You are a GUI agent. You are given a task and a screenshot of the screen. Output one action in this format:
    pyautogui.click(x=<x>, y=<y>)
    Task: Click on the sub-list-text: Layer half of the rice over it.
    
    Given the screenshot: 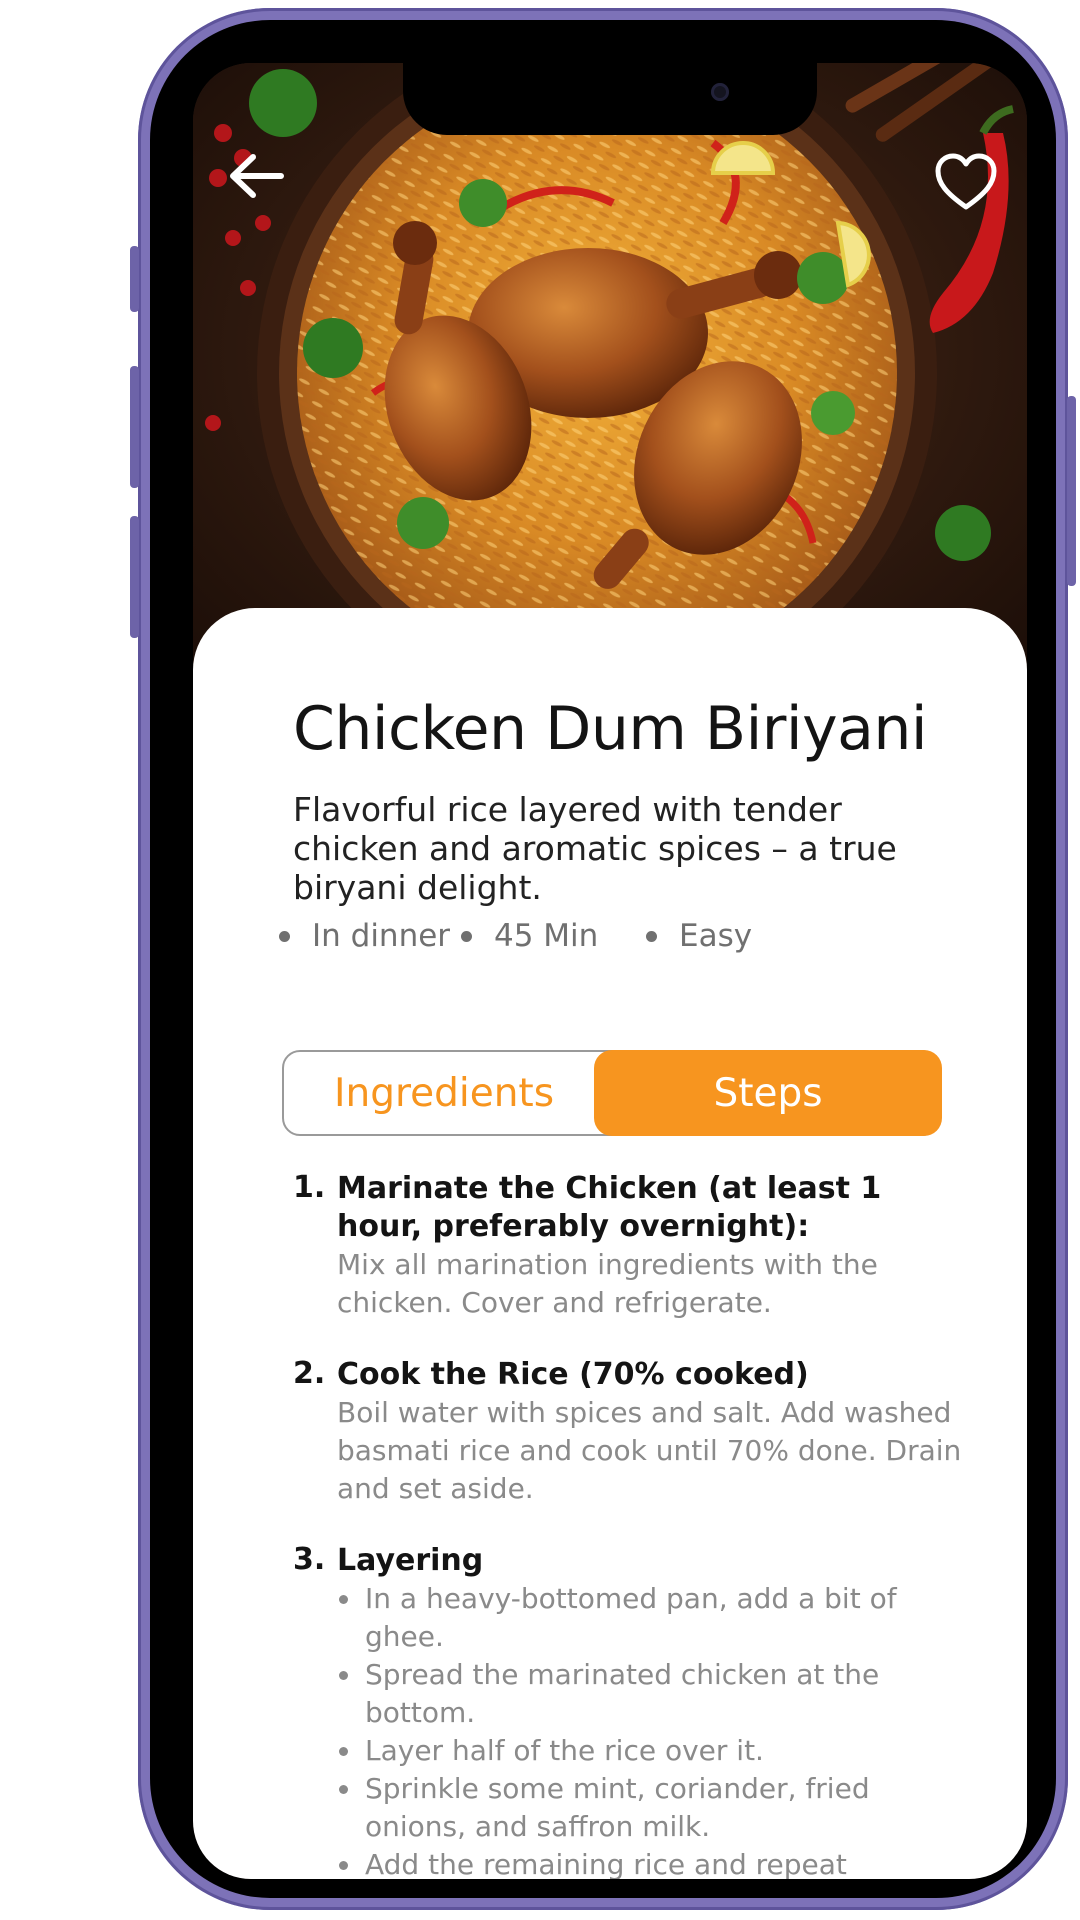 What is the action you would take?
    pyautogui.click(x=564, y=1750)
    